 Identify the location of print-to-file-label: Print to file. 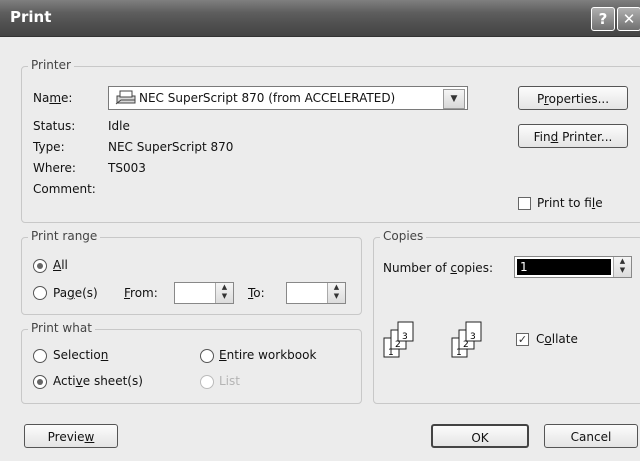
(570, 203).